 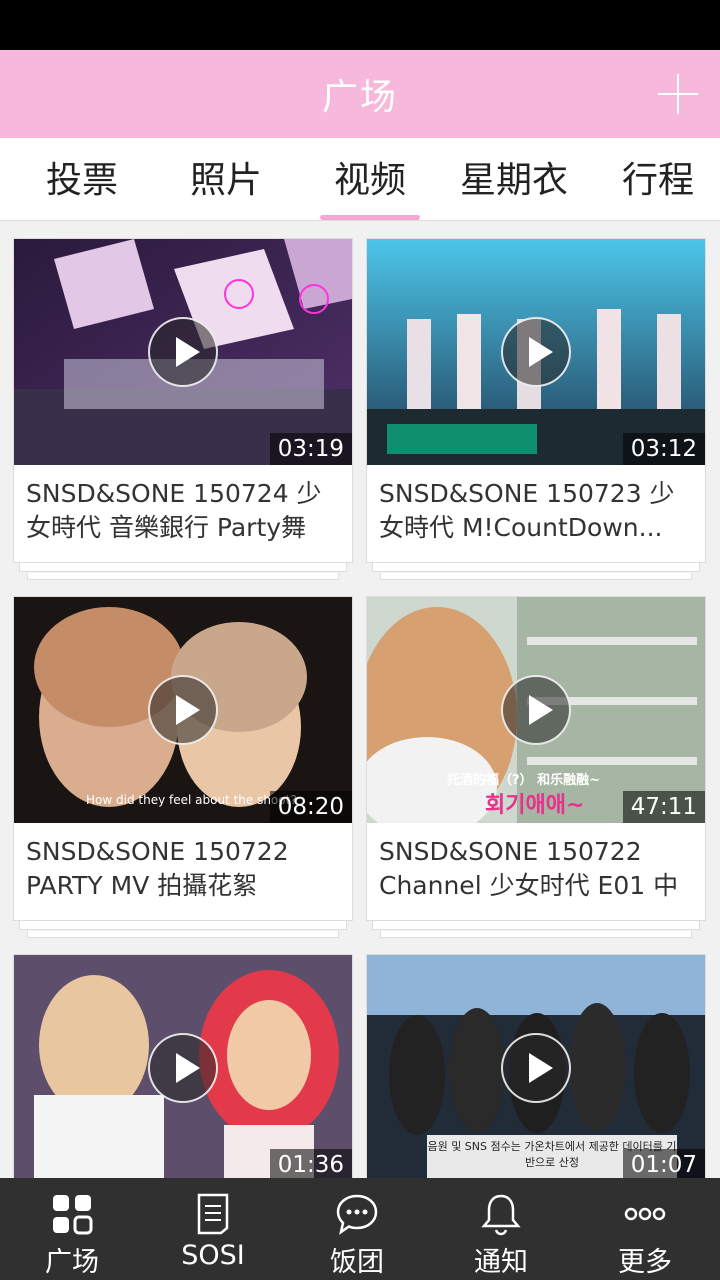 I want to click on more-icon, so click(x=645, y=1214).